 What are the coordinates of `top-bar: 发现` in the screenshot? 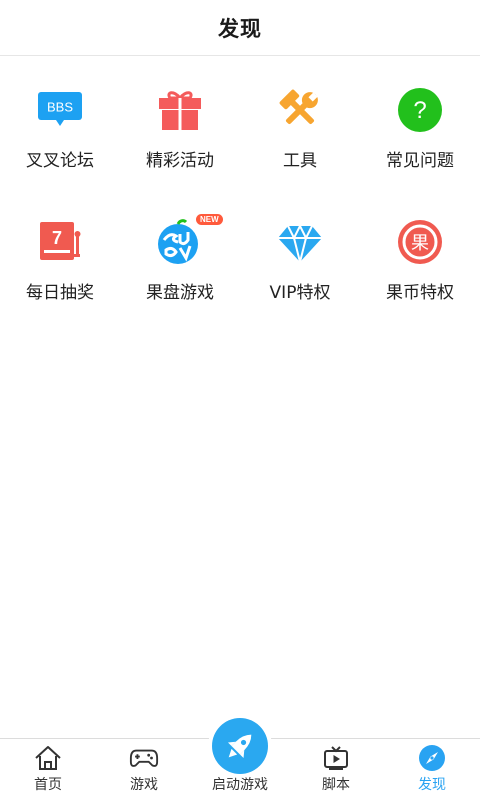 It's located at (240, 28).